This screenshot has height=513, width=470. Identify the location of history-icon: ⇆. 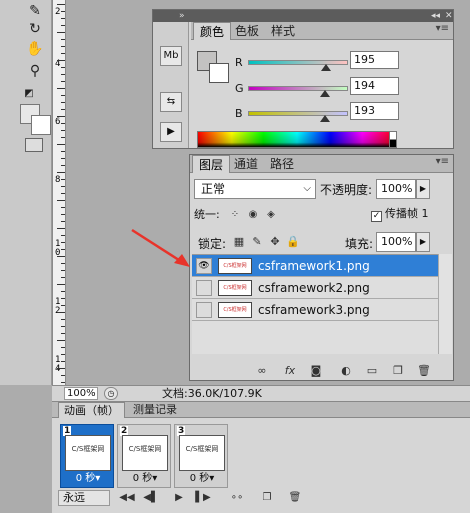
(171, 102).